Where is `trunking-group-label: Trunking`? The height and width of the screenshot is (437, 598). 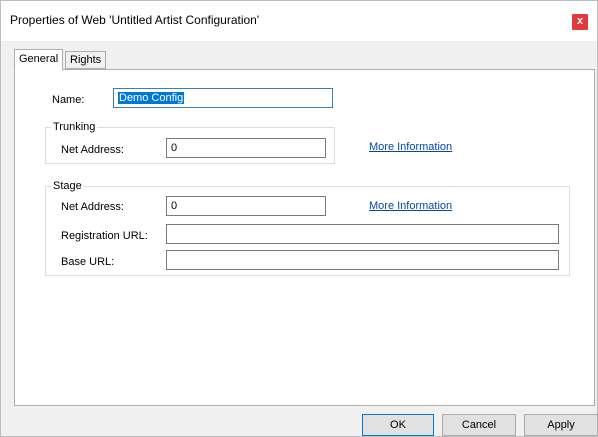 trunking-group-label: Trunking is located at coordinates (74, 127).